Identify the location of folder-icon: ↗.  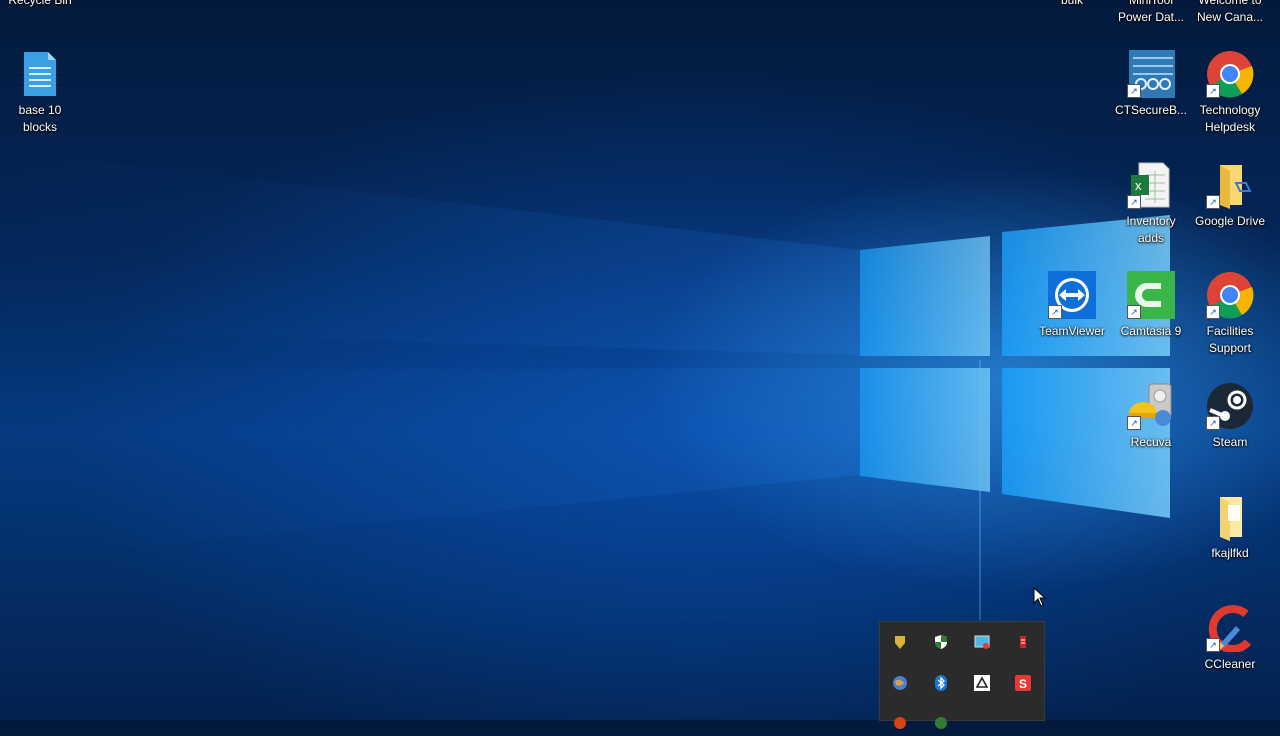
(1230, 185).